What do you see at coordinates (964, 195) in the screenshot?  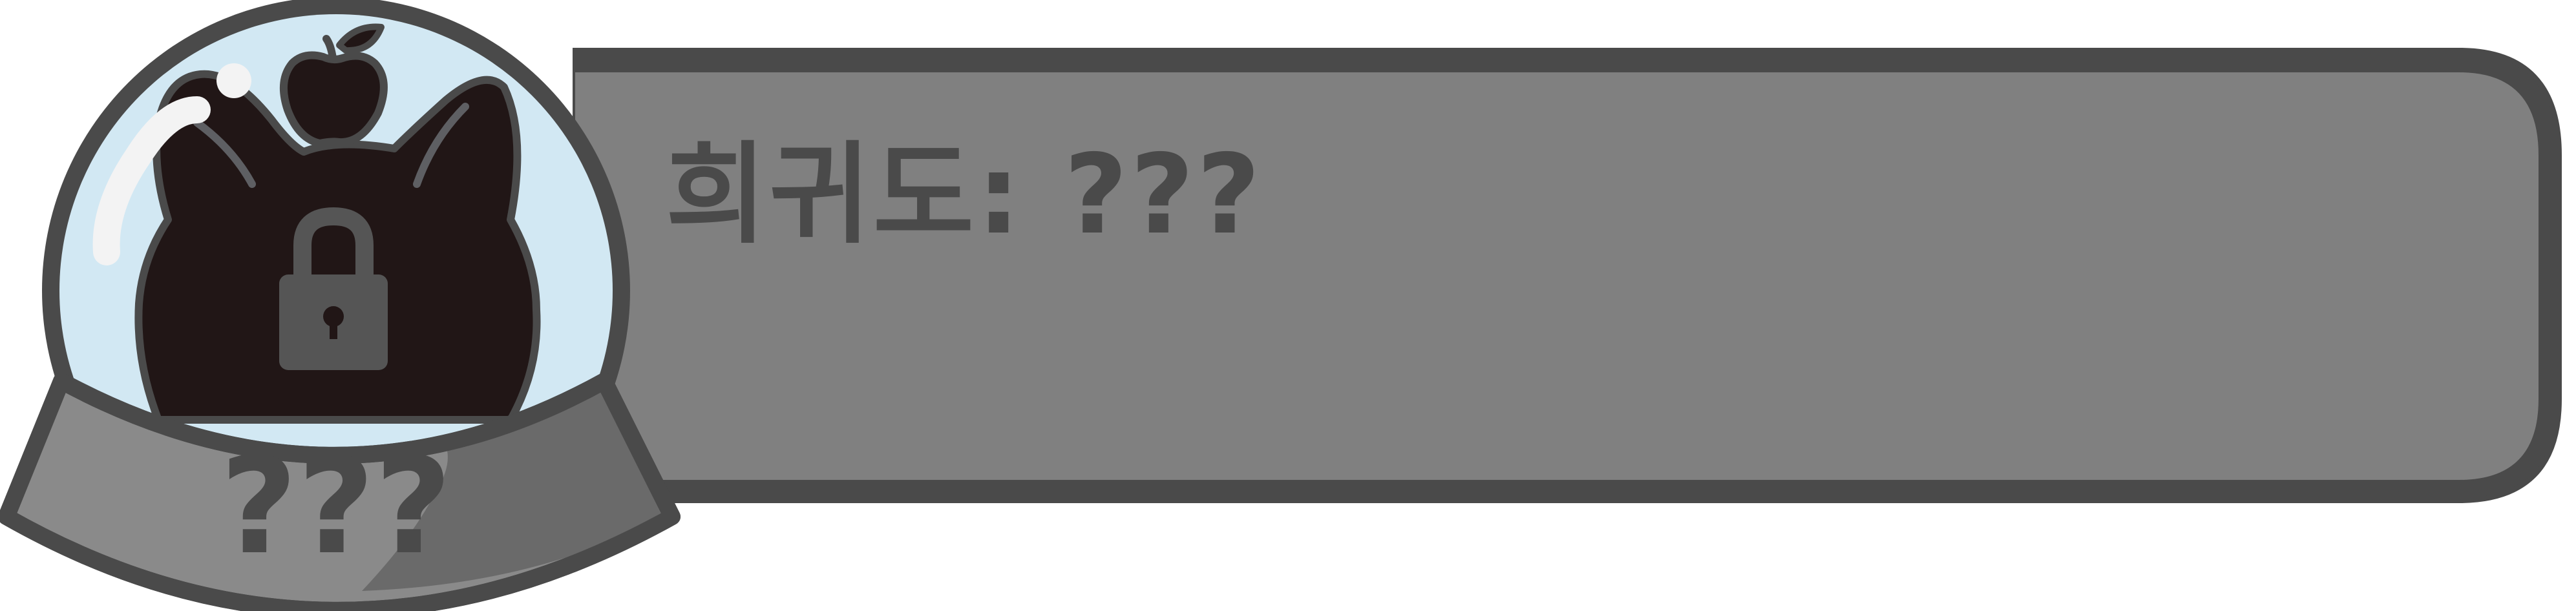 I see `rarity-label: 희귀도: ???` at bounding box center [964, 195].